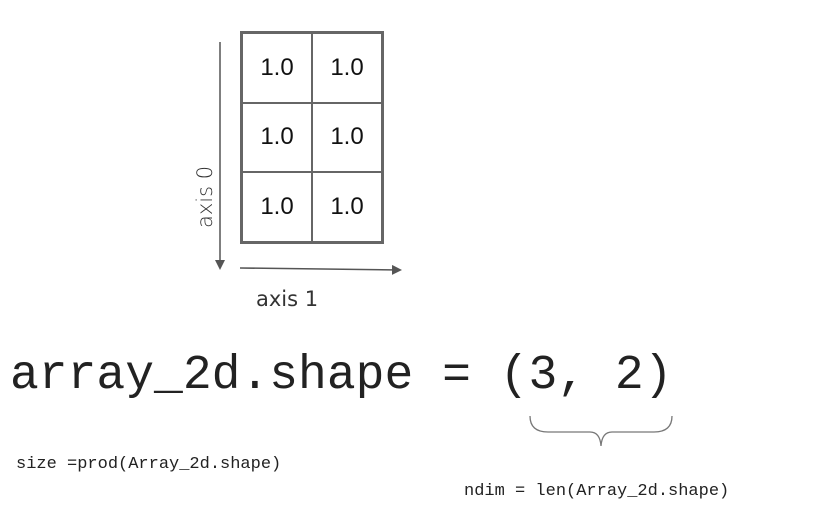 The height and width of the screenshot is (528, 822). I want to click on curly-brace, so click(601, 431).